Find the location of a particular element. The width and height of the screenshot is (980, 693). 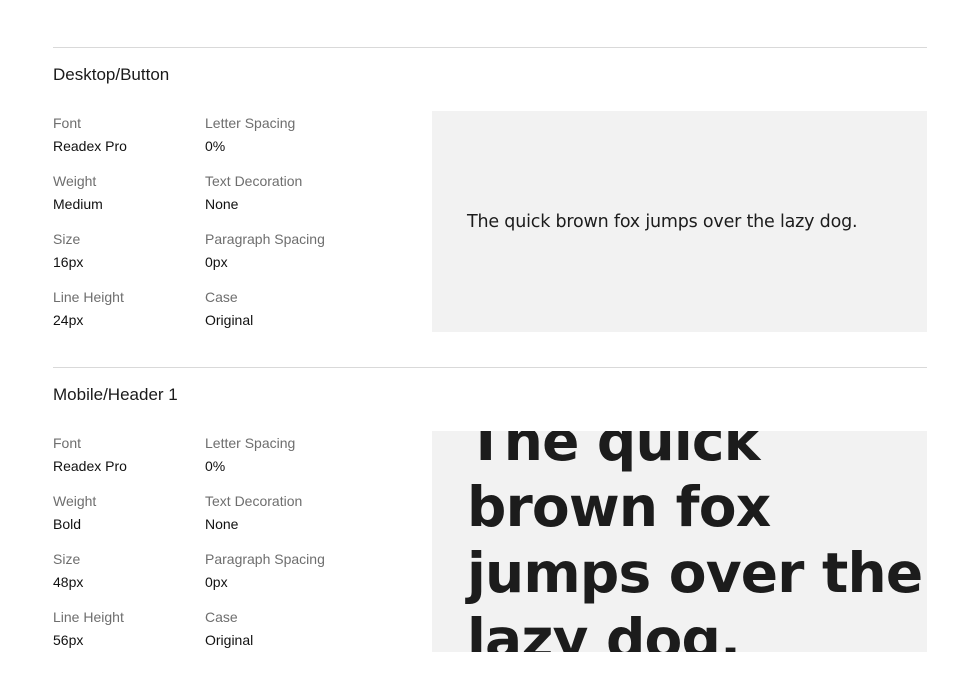

section-title-desktop-button: Desktop/Button is located at coordinates (111, 74).